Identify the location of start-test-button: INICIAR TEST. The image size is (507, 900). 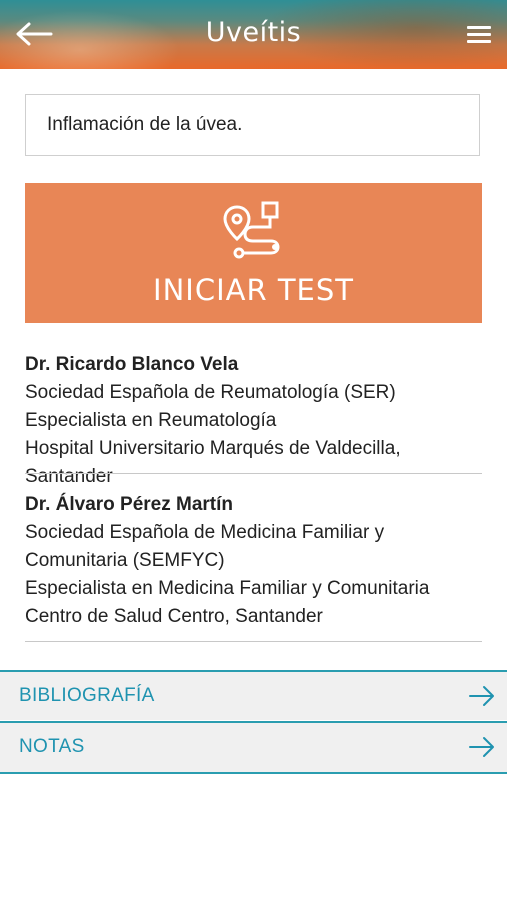
(253, 253).